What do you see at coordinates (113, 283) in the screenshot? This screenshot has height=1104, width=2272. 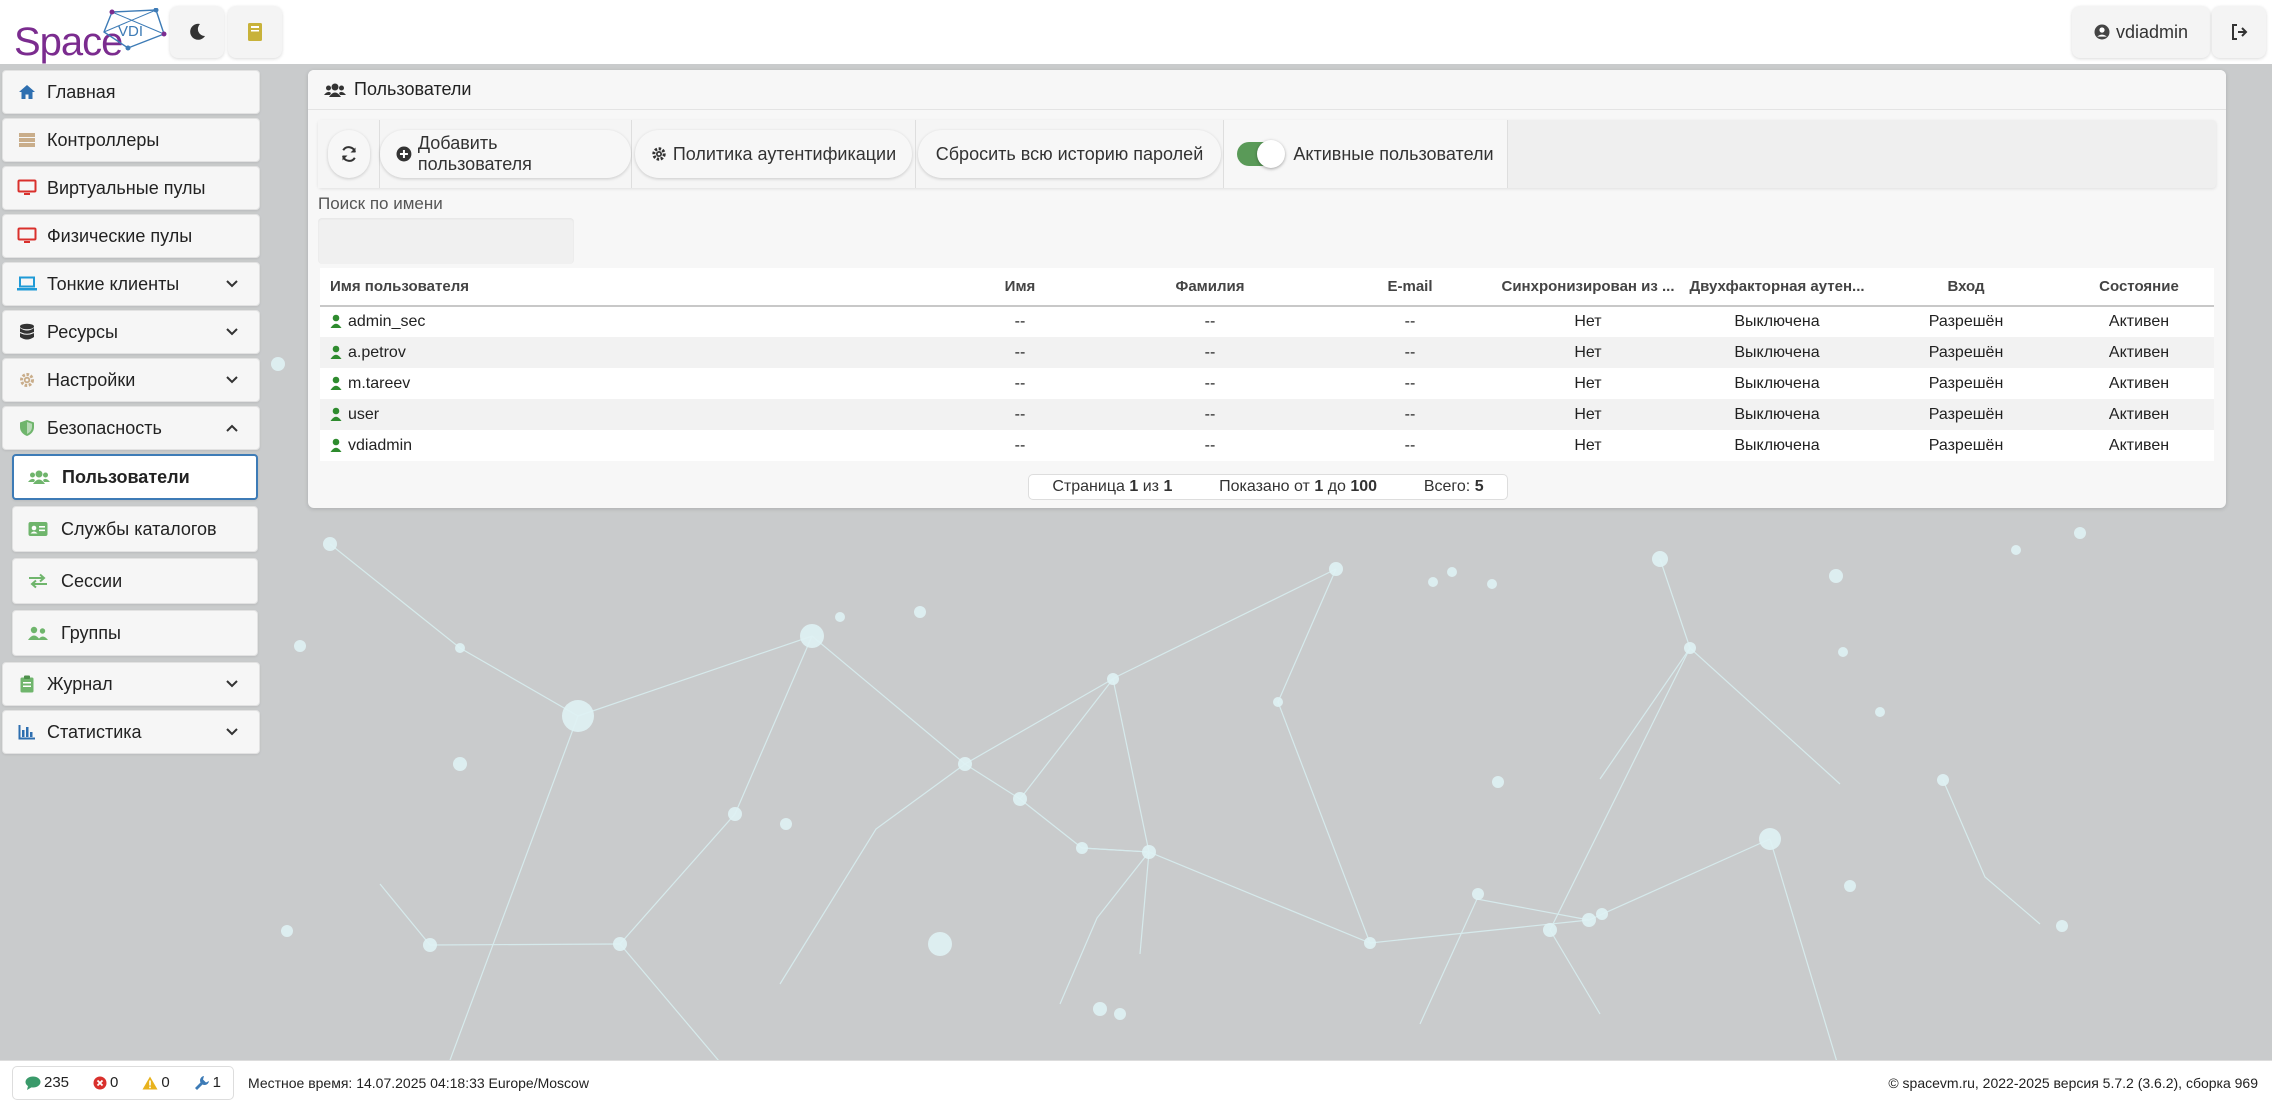 I see `sidebar-item-label: Тонкие клиенты` at bounding box center [113, 283].